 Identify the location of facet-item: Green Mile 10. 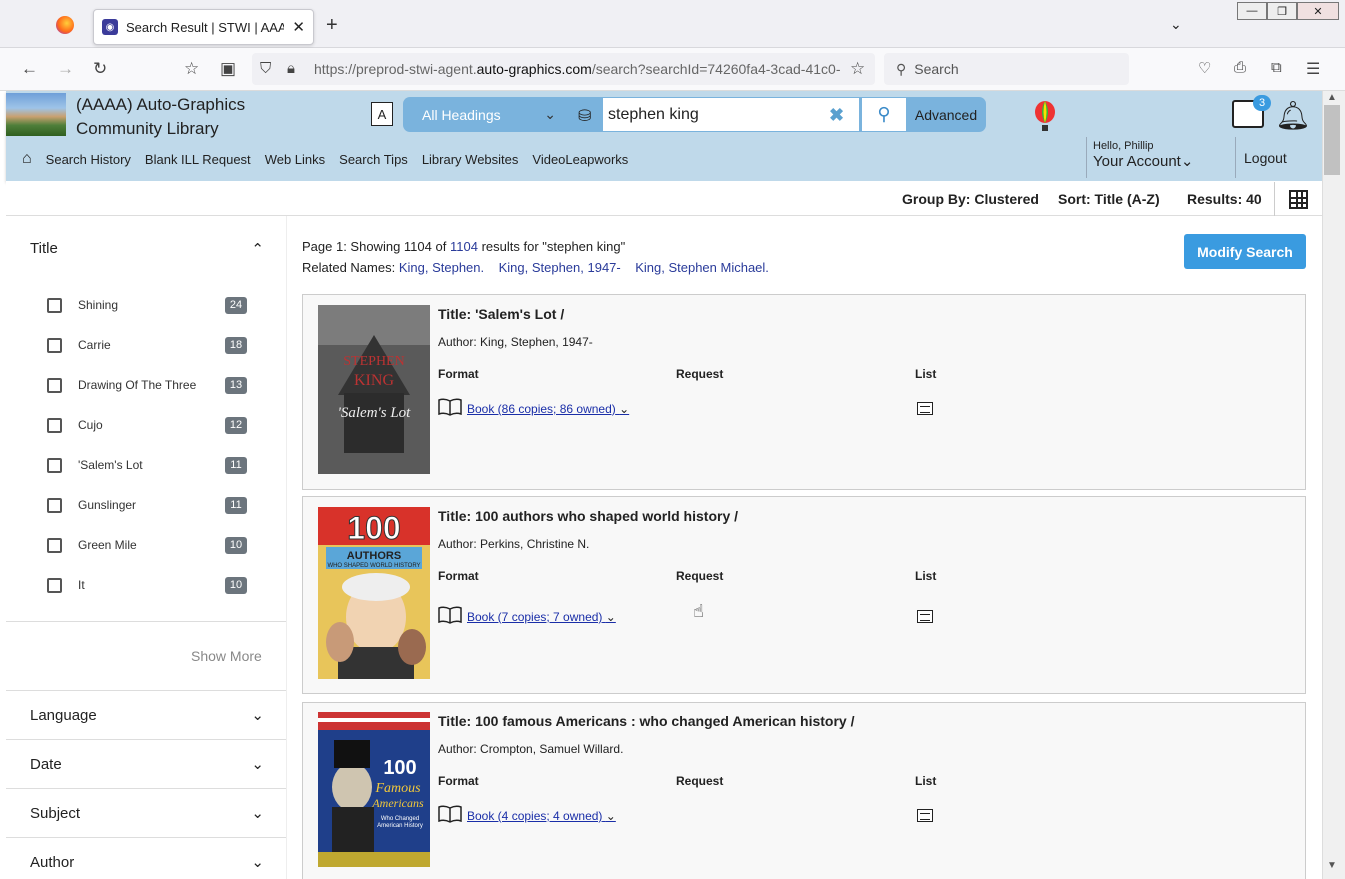
(147, 545).